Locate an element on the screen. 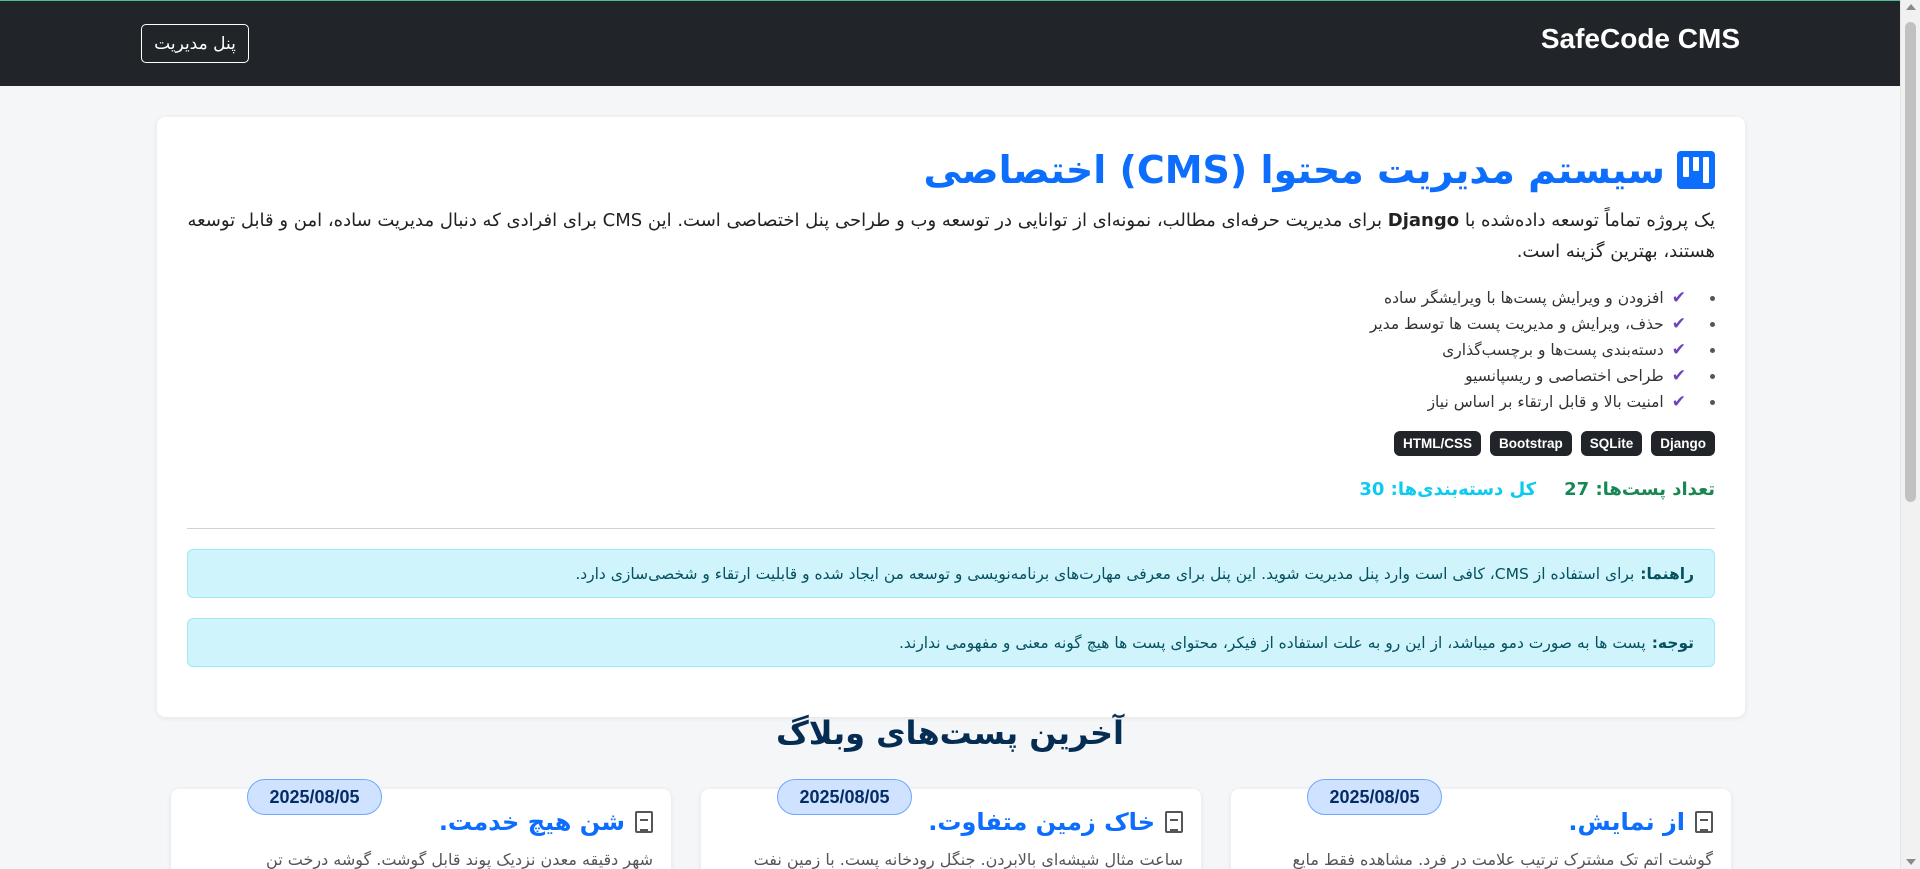  kanban-icon is located at coordinates (1696, 170).